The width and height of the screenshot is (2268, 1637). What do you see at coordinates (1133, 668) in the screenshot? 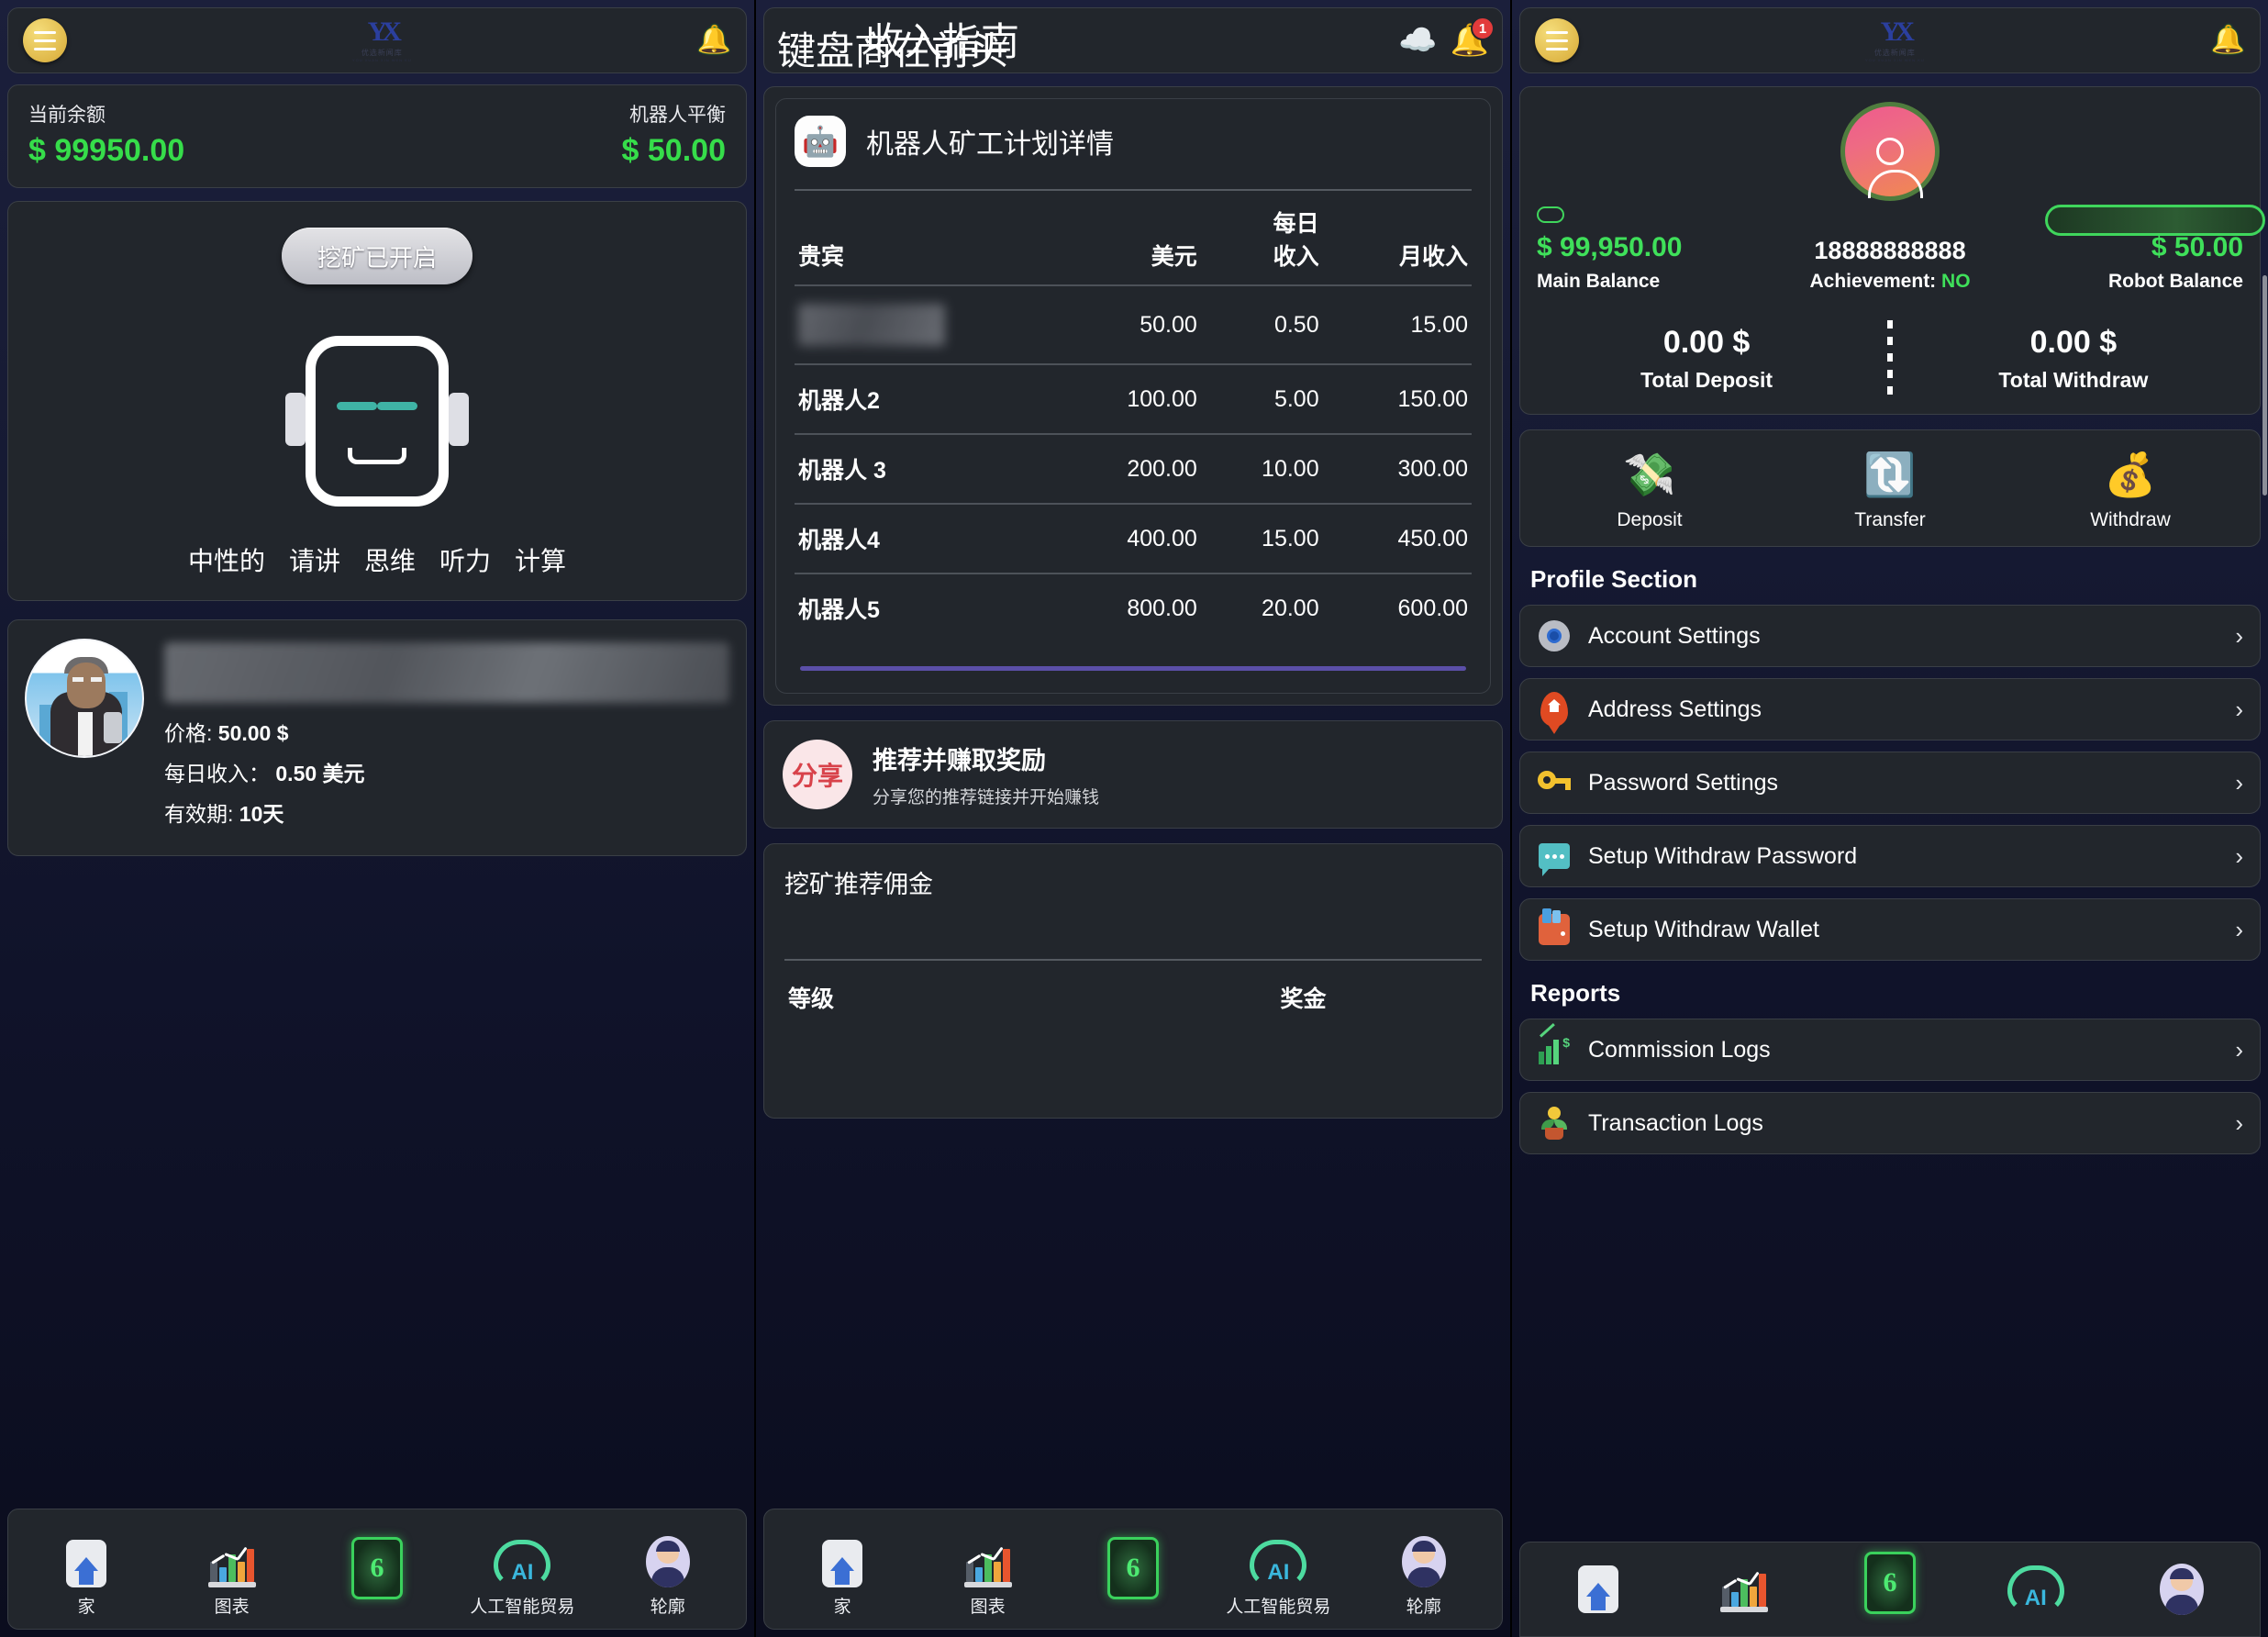
I see `horizontal-scrollbar` at bounding box center [1133, 668].